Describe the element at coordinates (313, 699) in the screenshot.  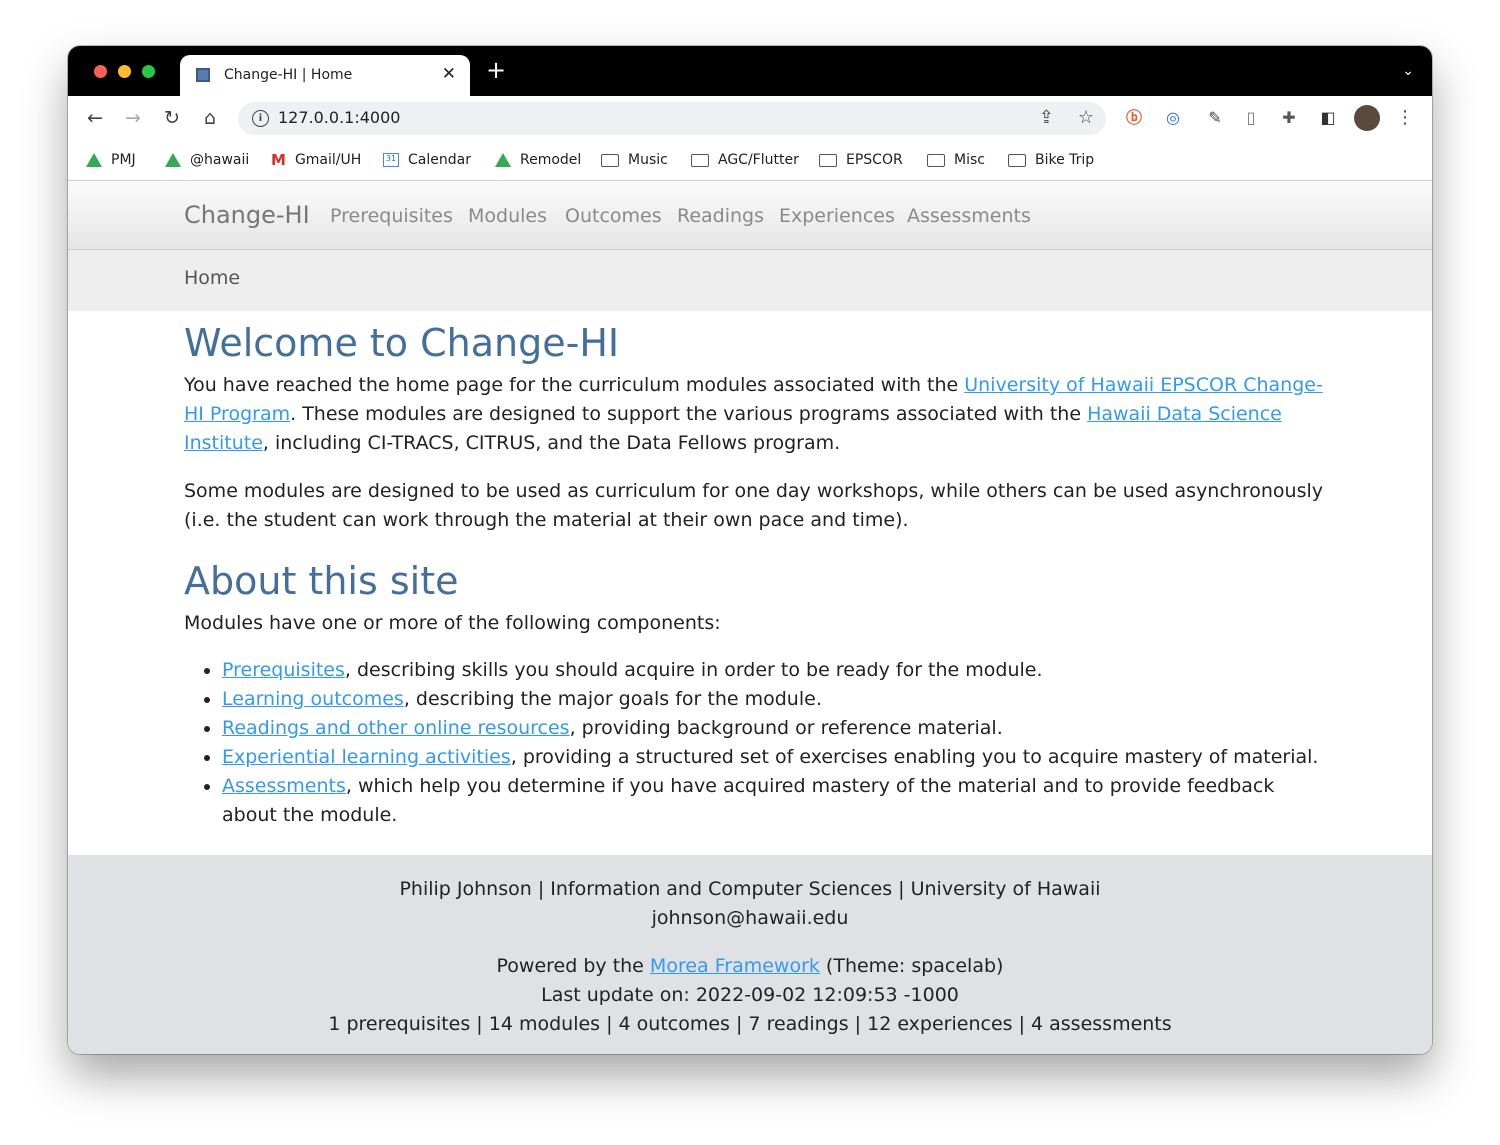
I see `learning-outcomes-link: Learning outcomes` at that location.